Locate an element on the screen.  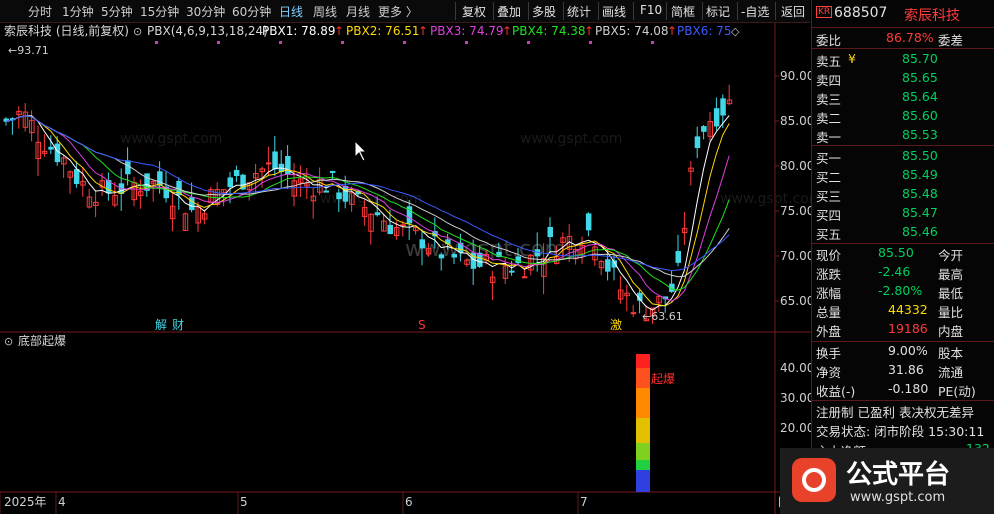
stat-row: 净资 31.86 流通 is located at coordinates (890, 371).